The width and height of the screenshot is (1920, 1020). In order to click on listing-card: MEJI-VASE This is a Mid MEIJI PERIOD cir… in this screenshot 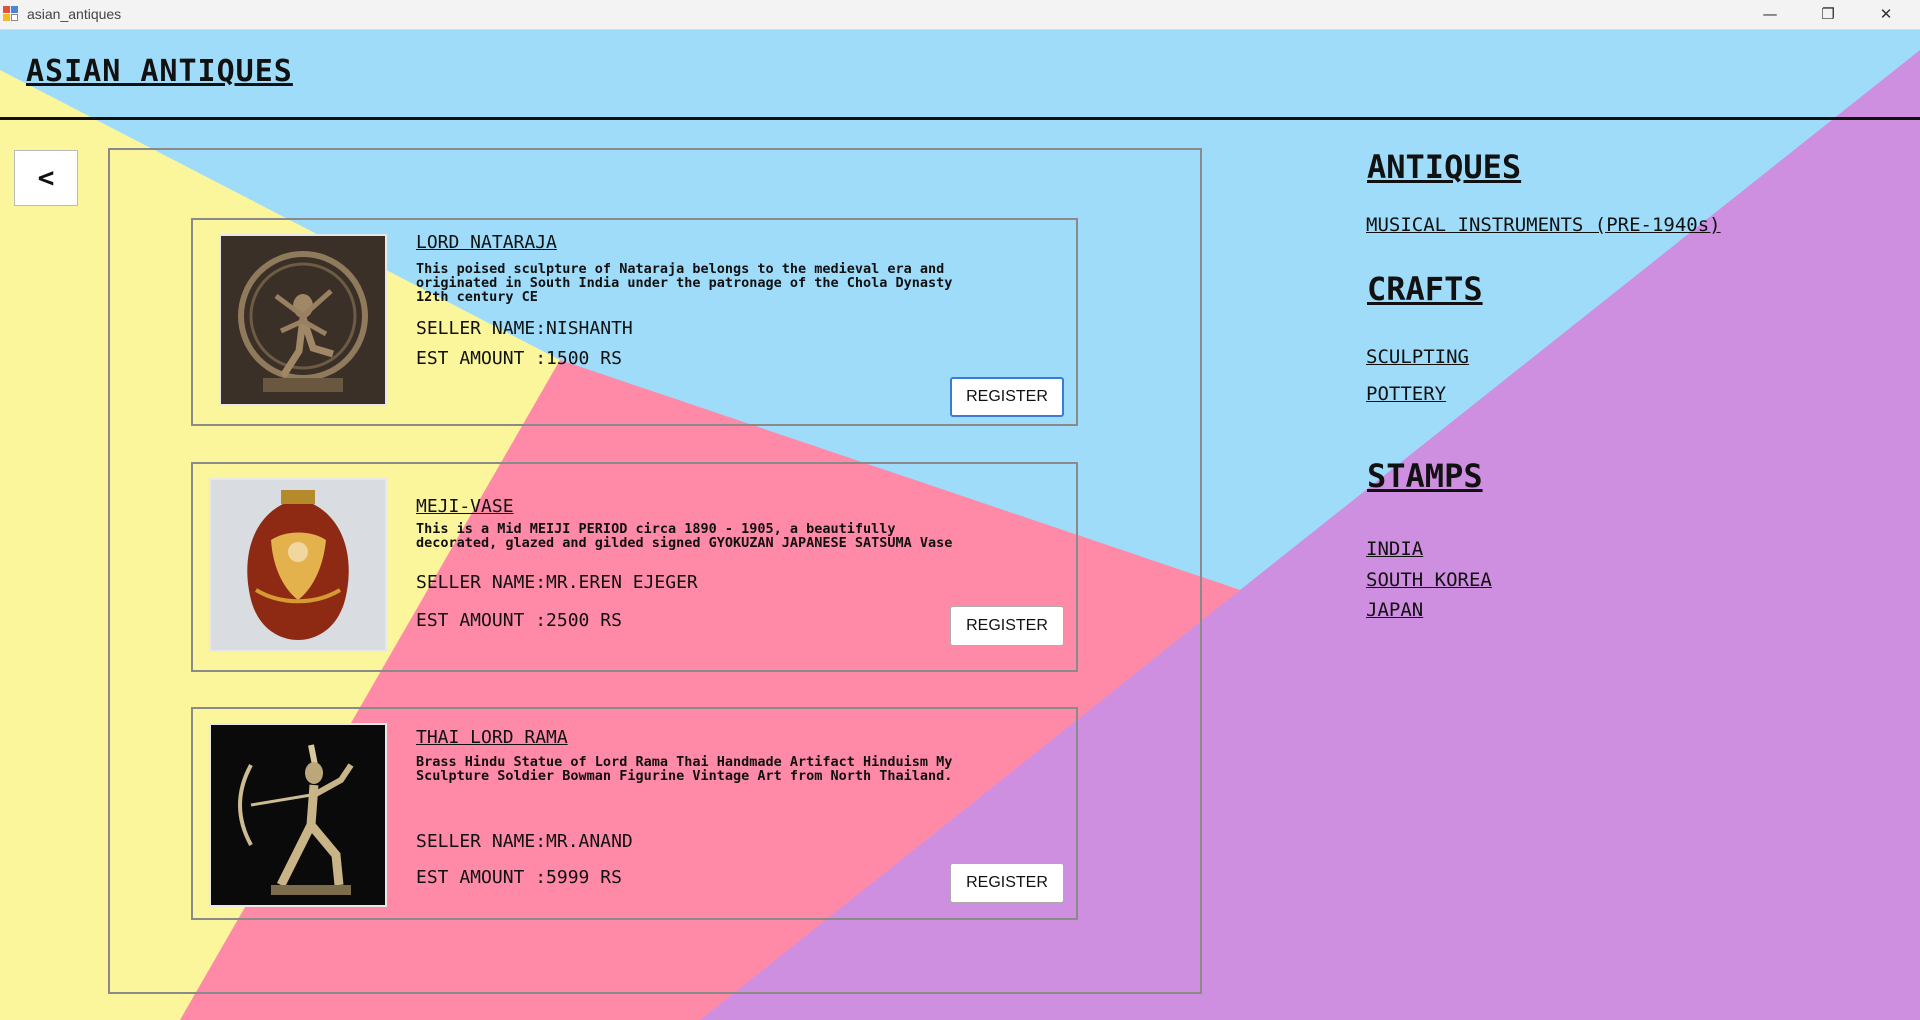, I will do `click(634, 567)`.